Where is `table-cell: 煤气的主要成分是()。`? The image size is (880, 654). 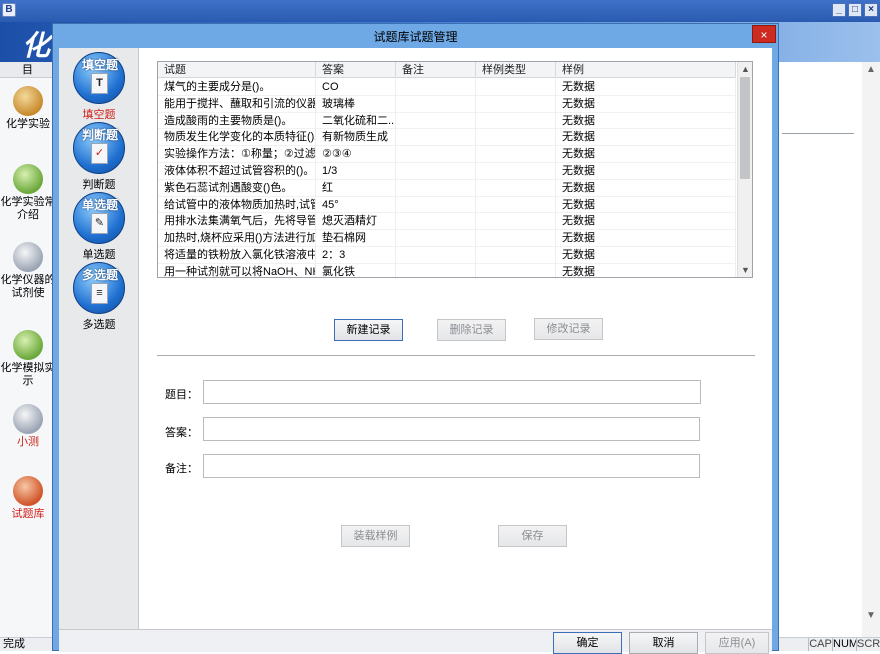
table-cell: 煤气的主要成分是()。 is located at coordinates (237, 87).